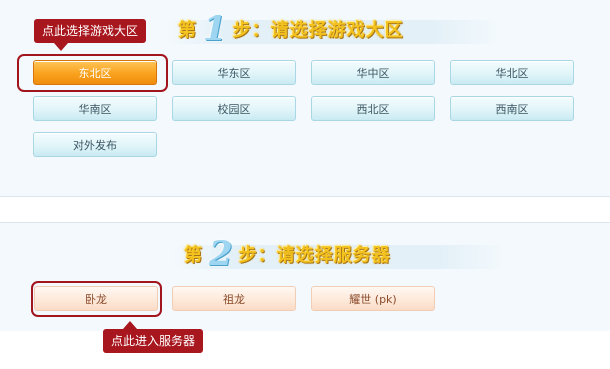 The width and height of the screenshot is (610, 369). I want to click on region-button-xibei: 西北区, so click(373, 108).